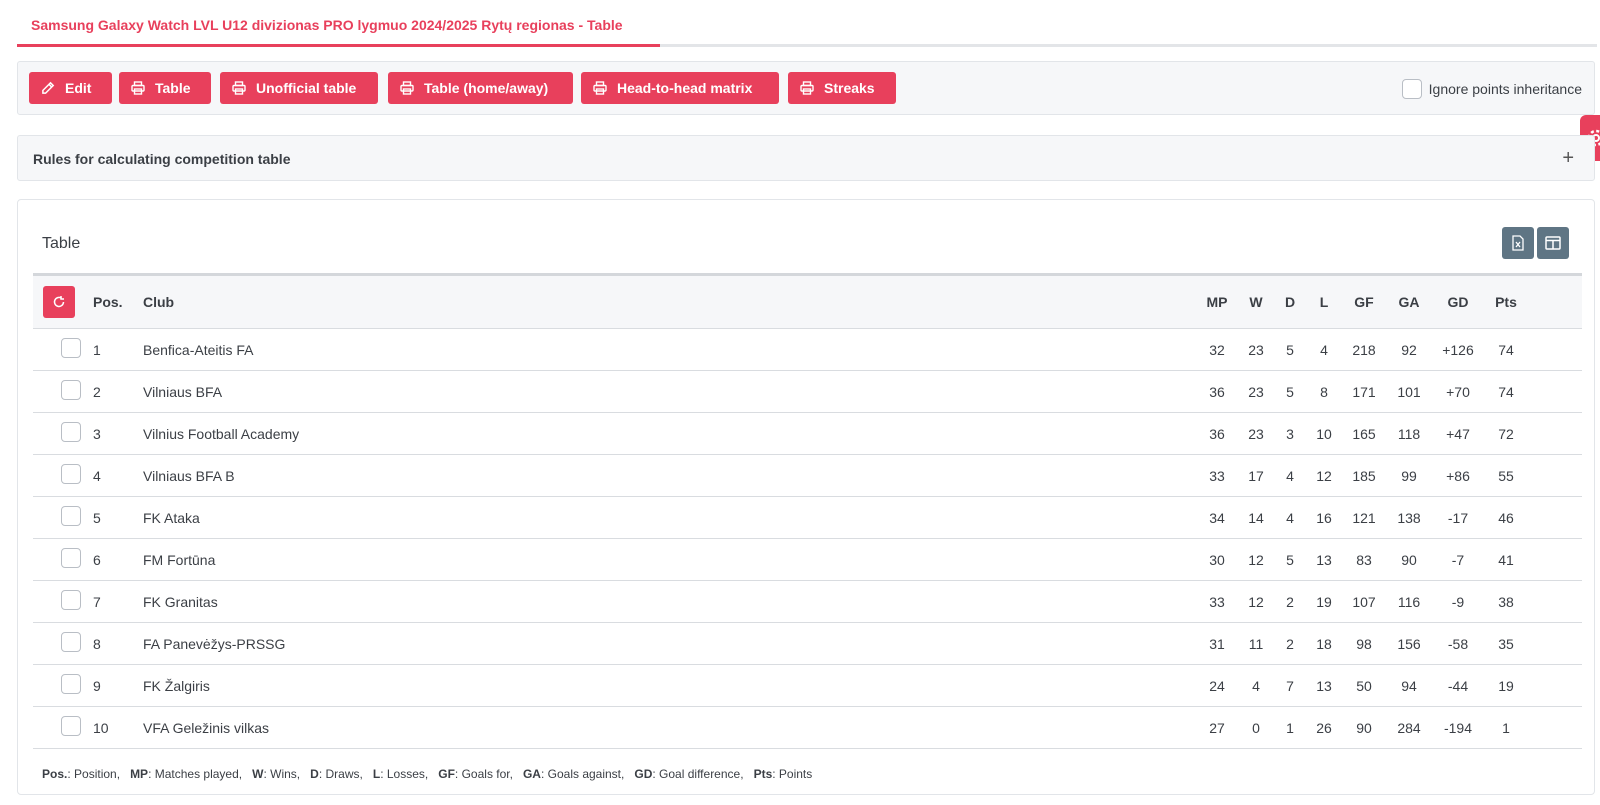 The height and width of the screenshot is (805, 1600). I want to click on unofficial-table-button: Unofficial table, so click(299, 88).